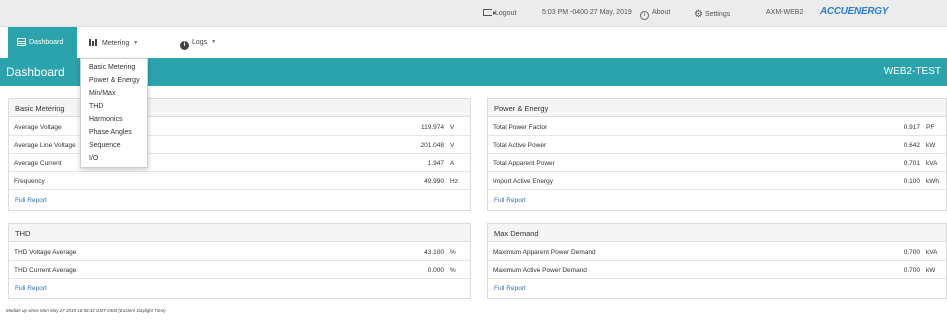  Describe the element at coordinates (854, 11) in the screenshot. I see `brand-logo-text: ACCUENERGY` at that location.